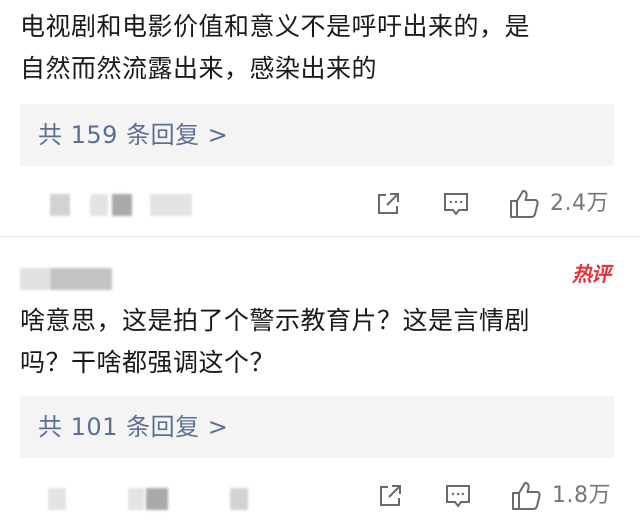  What do you see at coordinates (275, 320) in the screenshot?
I see `comment-line: 啥意思，这是拍了个警示教育片？这是言情剧` at bounding box center [275, 320].